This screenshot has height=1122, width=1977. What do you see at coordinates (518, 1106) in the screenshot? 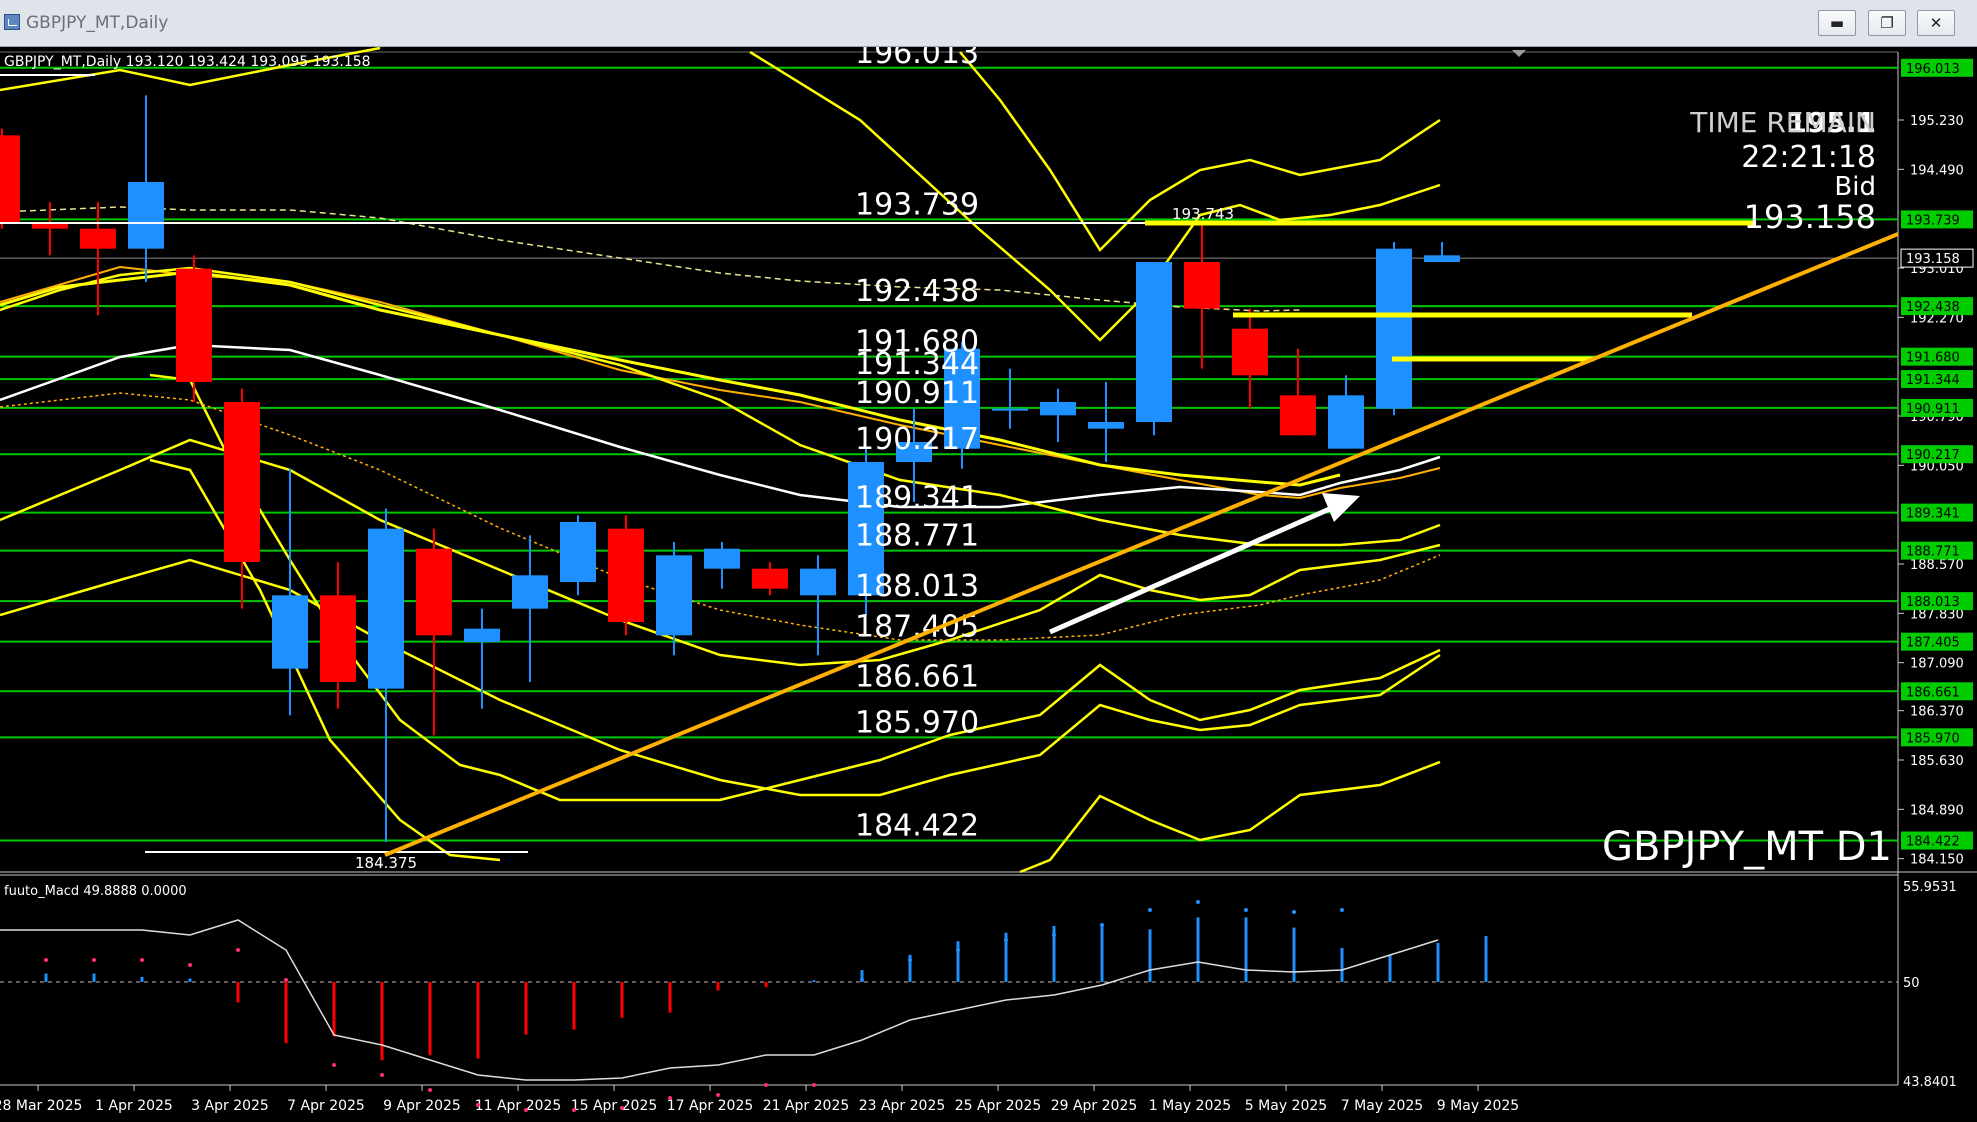
I see `date-axis-label: 11 Apr 2025` at bounding box center [518, 1106].